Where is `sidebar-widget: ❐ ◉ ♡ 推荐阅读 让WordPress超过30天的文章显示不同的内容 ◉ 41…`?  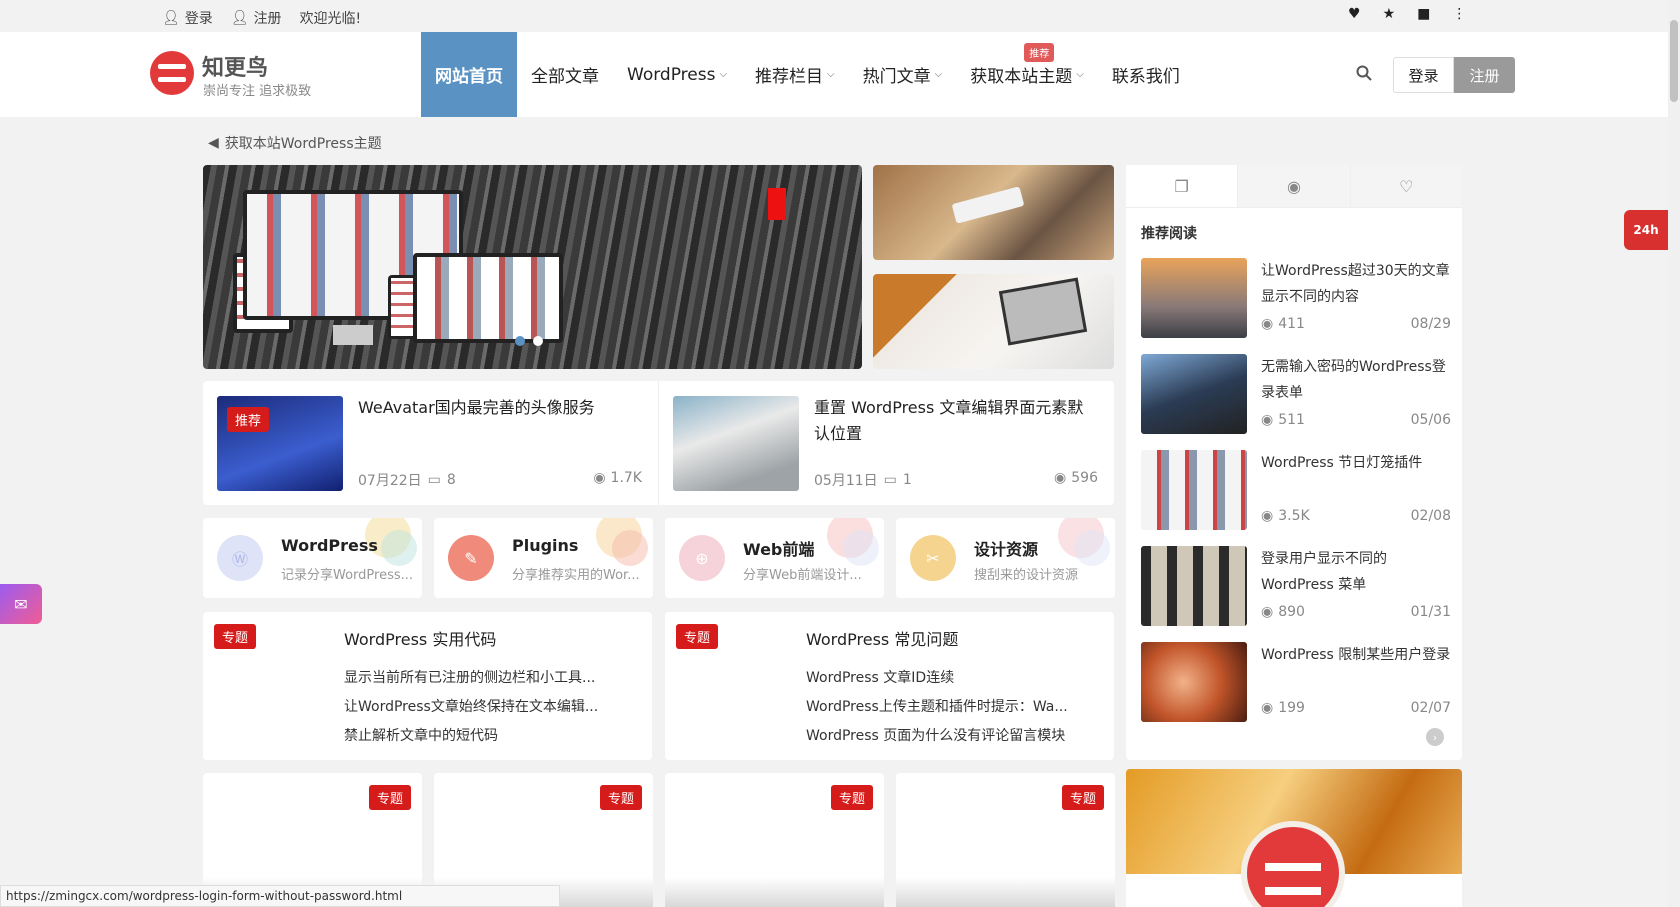 sidebar-widget: ❐ ◉ ♡ 推荐阅读 让WordPress超过30天的文章显示不同的内容 ◉ 41… is located at coordinates (1294, 462).